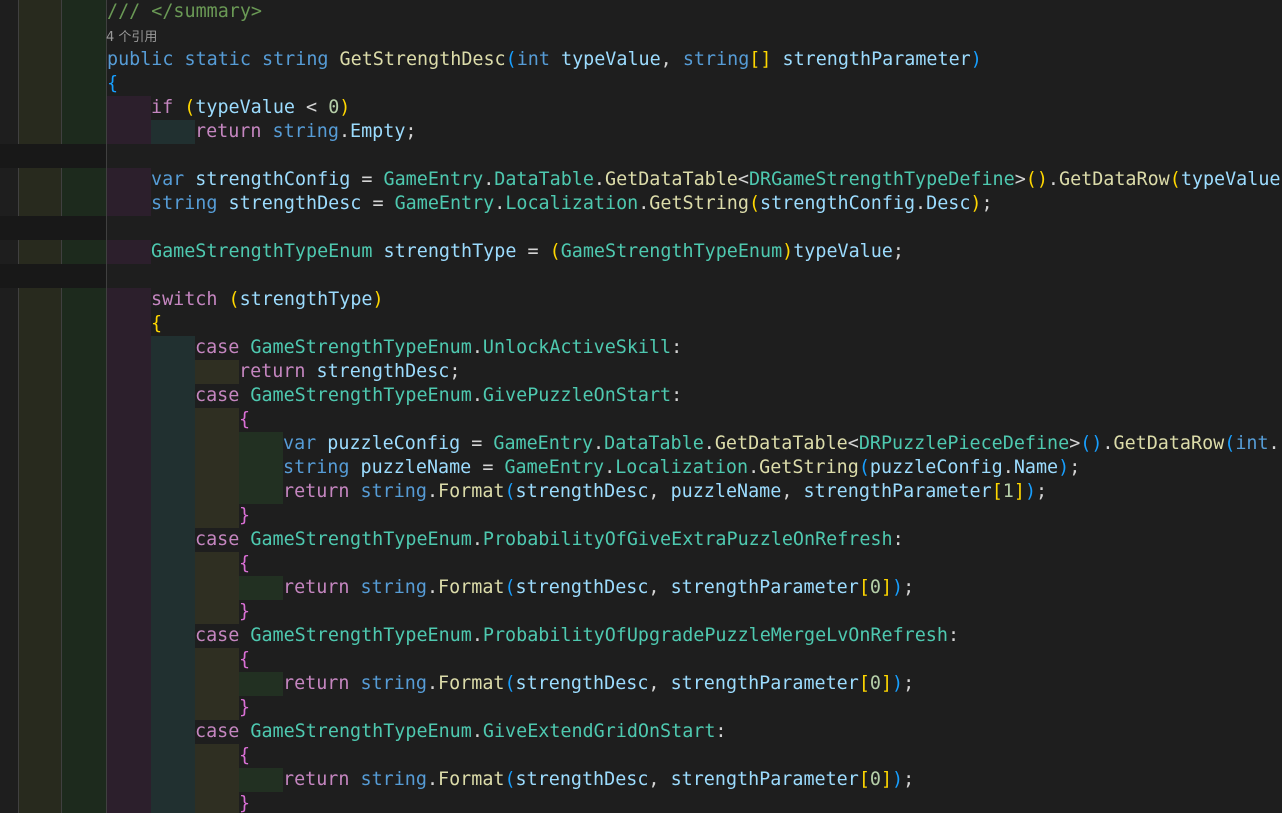 The height and width of the screenshot is (813, 1282). What do you see at coordinates (543, 443) in the screenshot?
I see `token-type: GameEntry` at bounding box center [543, 443].